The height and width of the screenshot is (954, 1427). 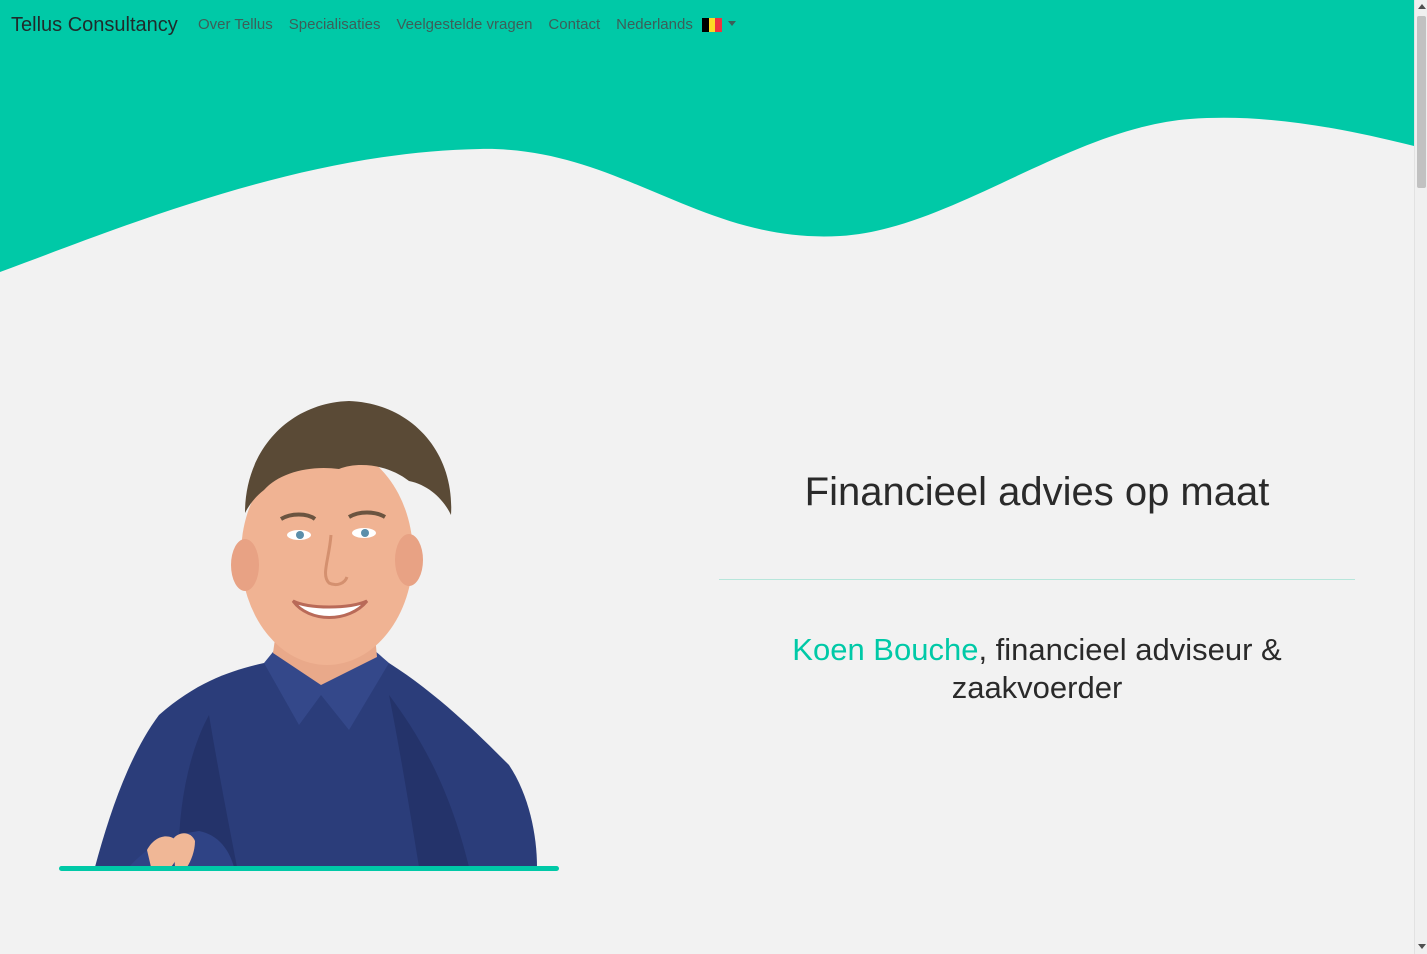 What do you see at coordinates (1420, 477) in the screenshot?
I see `vertical-scrollbar` at bounding box center [1420, 477].